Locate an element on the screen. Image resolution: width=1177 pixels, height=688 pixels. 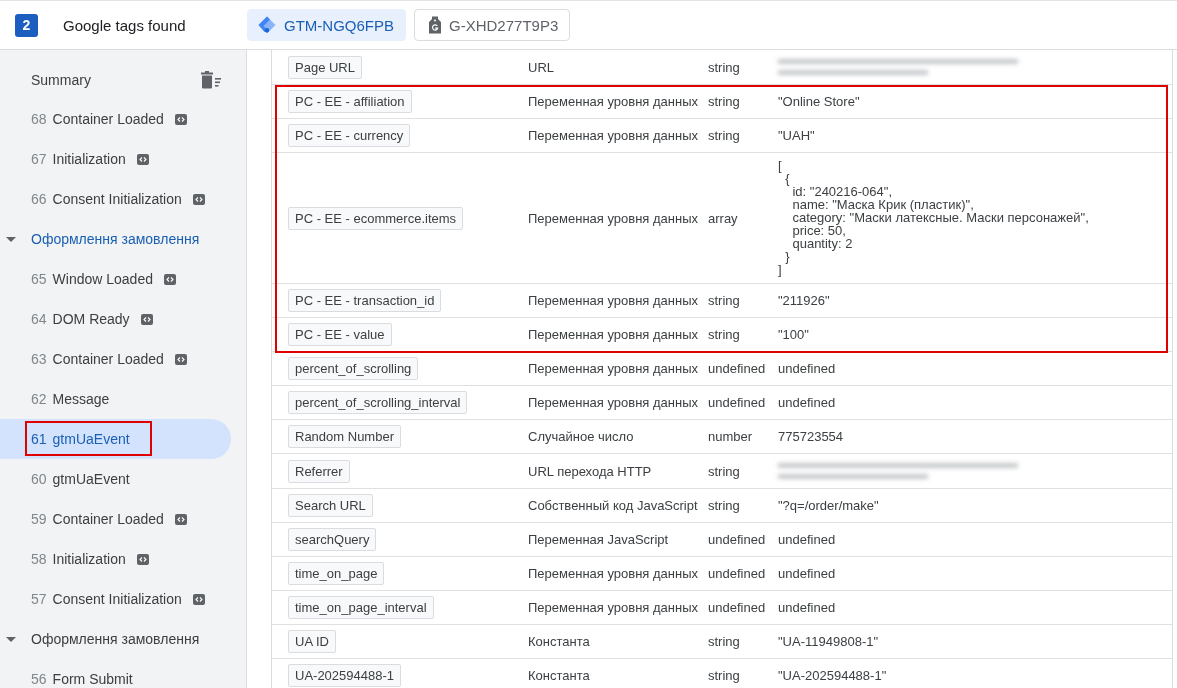
timeline-event-item: 56 Form Submit is located at coordinates (115, 673).